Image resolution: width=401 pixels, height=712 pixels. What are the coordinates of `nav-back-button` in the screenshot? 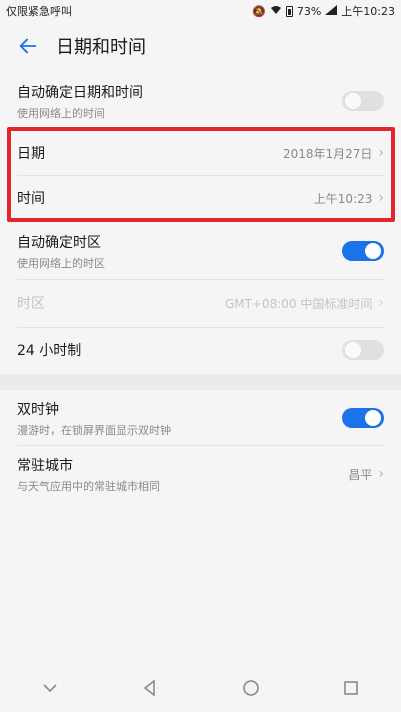 It's located at (150, 688).